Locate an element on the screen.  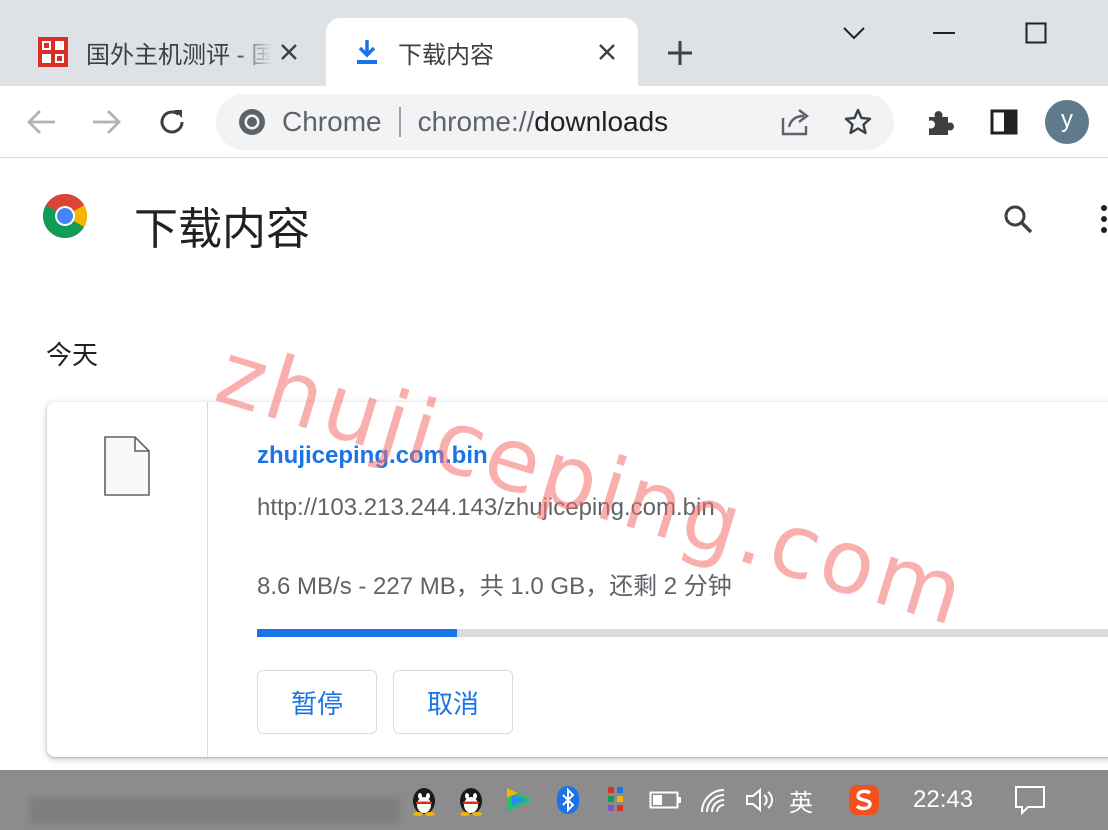
ime-indicator: 英 is located at coordinates (801, 800).